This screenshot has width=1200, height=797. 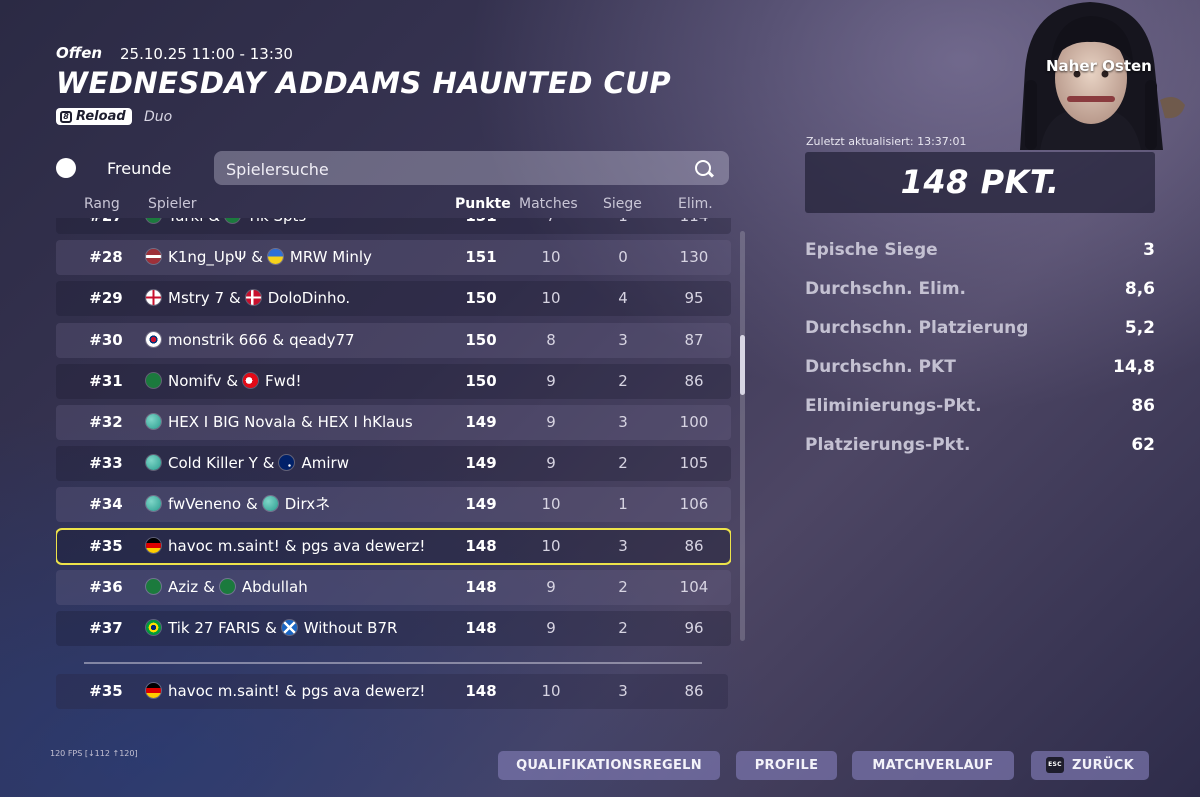 What do you see at coordinates (703, 168) in the screenshot?
I see `search-icon` at bounding box center [703, 168].